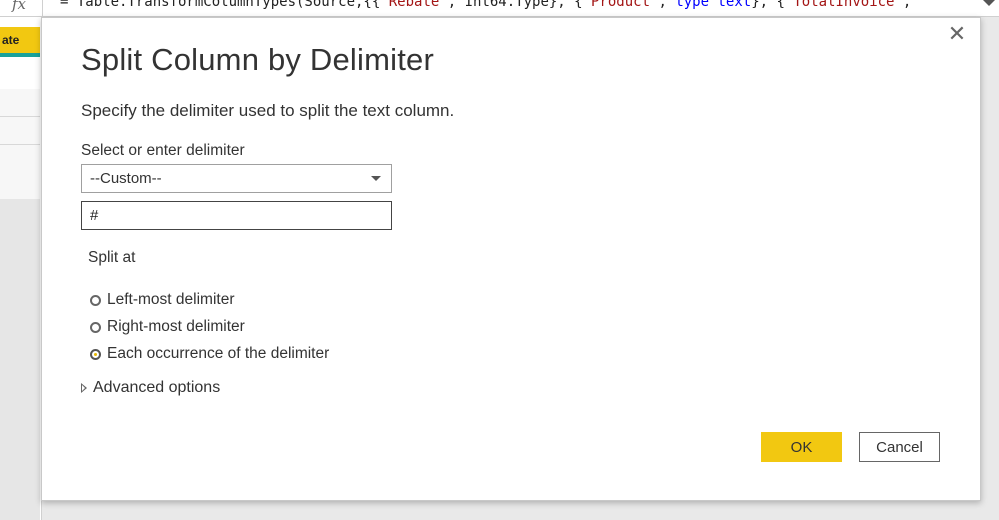  I want to click on delimiter-select: --Custom--, so click(236, 178).